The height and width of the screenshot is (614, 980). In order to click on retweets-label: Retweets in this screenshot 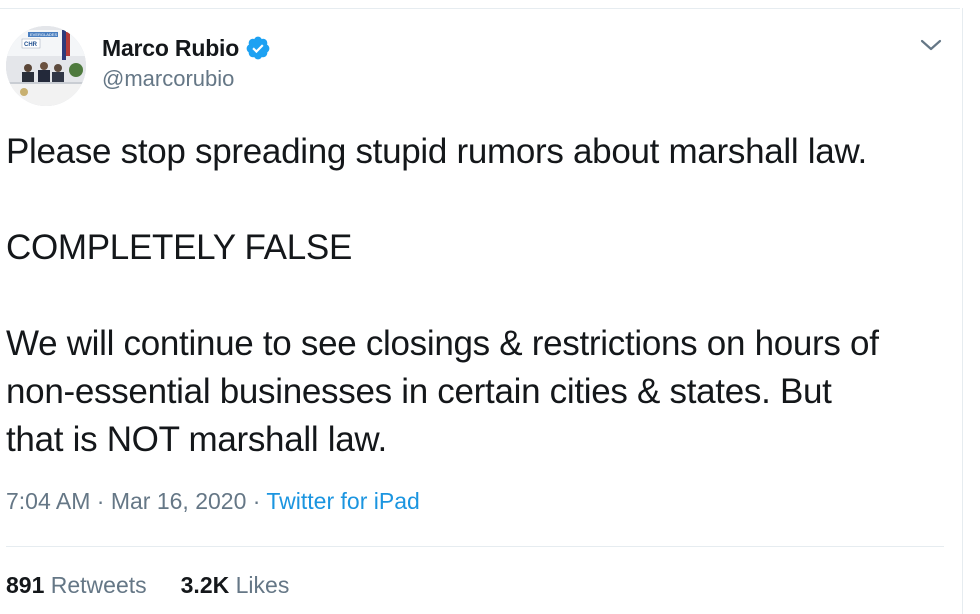, I will do `click(98, 585)`.